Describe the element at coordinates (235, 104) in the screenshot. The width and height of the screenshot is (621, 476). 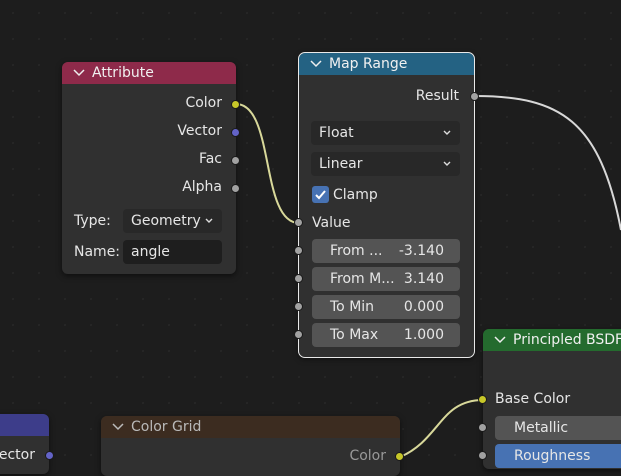
I see `socket-color-output` at that location.